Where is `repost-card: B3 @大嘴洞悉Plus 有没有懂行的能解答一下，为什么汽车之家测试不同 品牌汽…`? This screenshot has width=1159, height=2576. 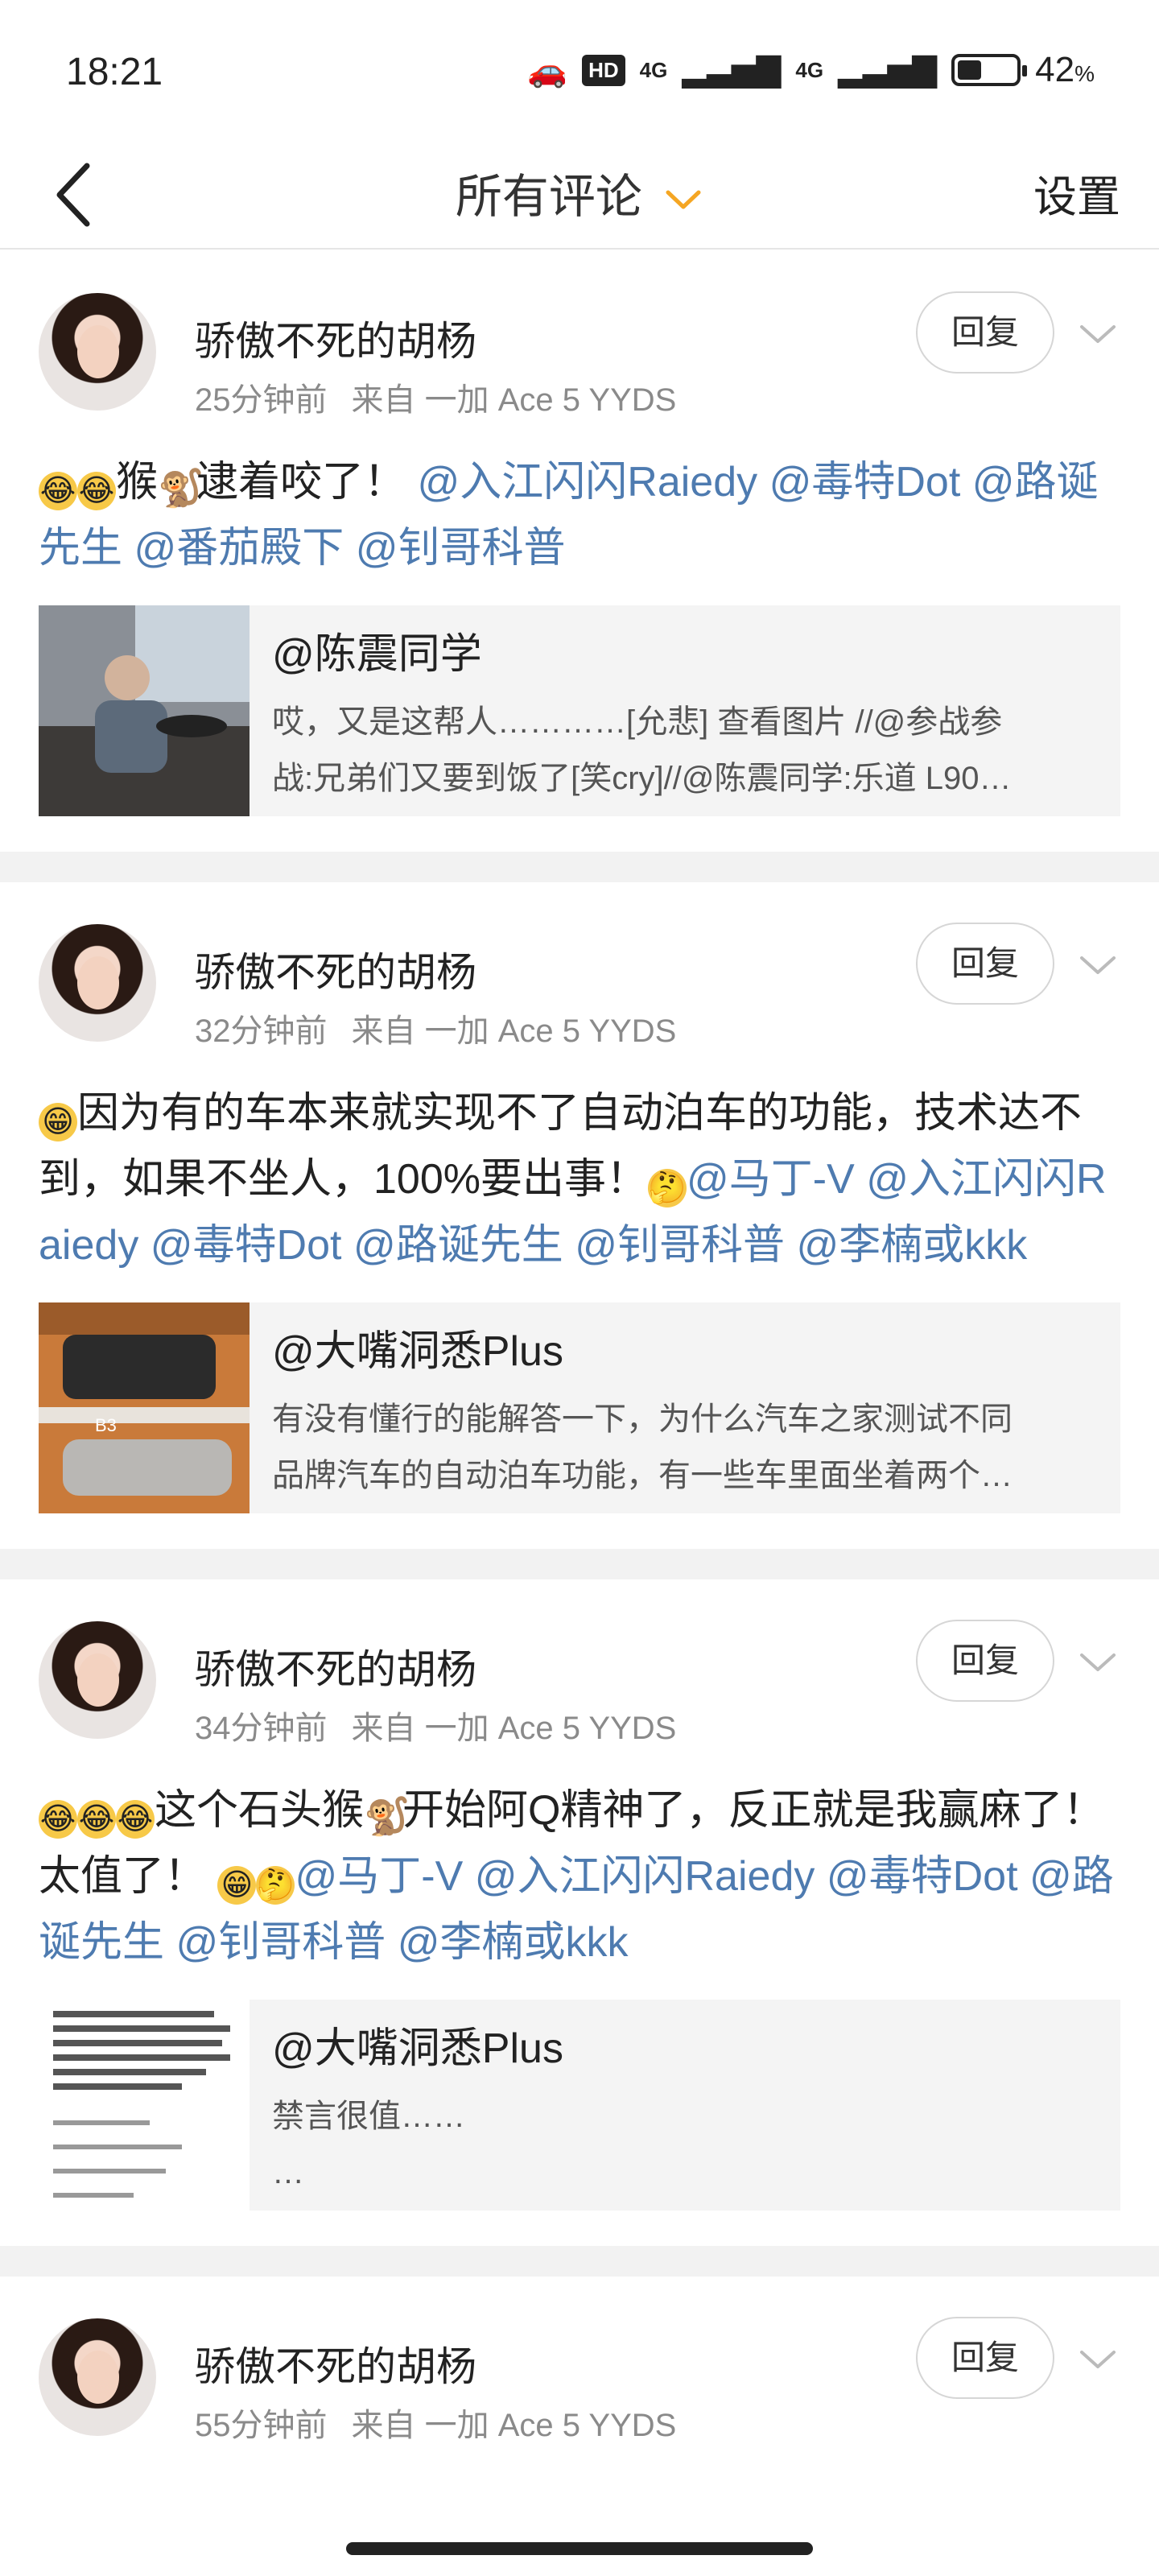
repost-card: B3 @大嘴洞悉Plus 有没有懂行的能解答一下，为什么汽车之家测试不同 品牌汽… is located at coordinates (579, 1407).